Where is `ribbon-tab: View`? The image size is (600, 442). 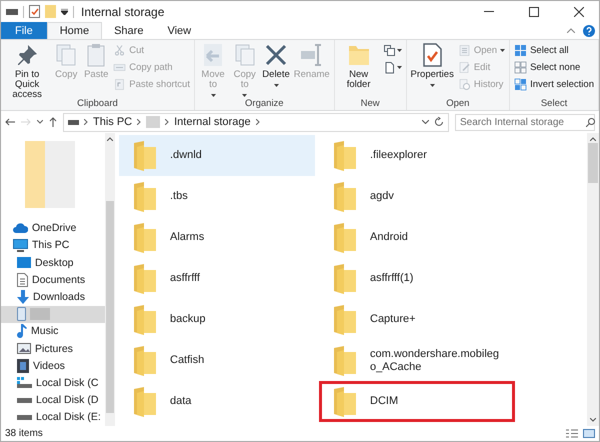 ribbon-tab: View is located at coordinates (179, 30).